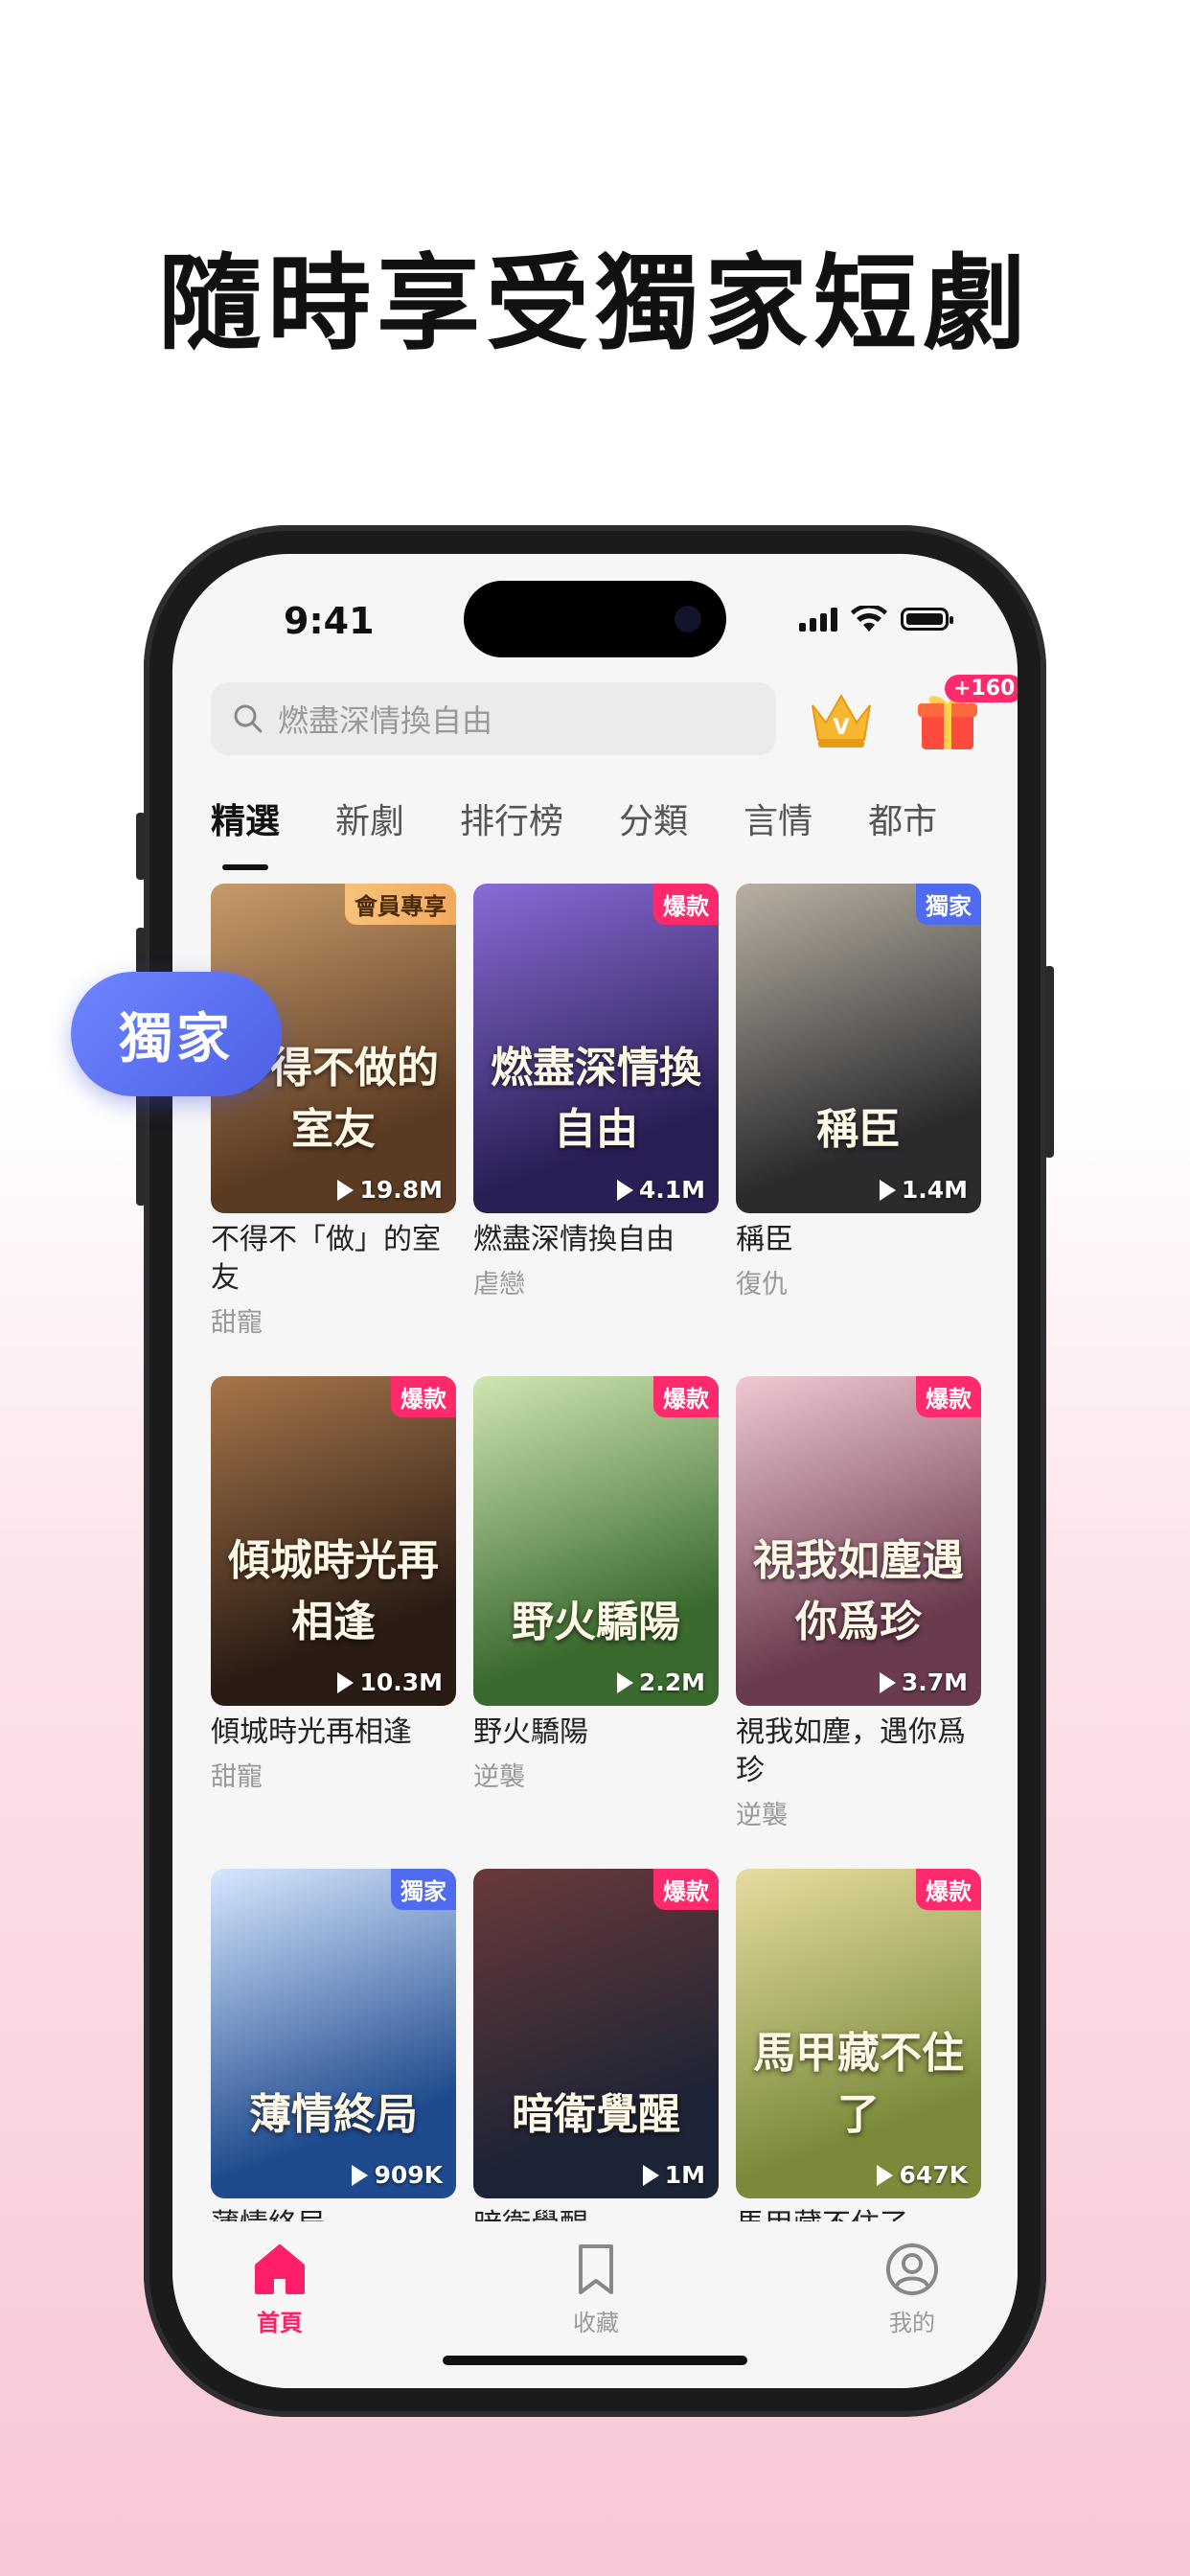  Describe the element at coordinates (858, 1591) in the screenshot. I see `poster-title: 視我如塵遇你爲珍` at that location.